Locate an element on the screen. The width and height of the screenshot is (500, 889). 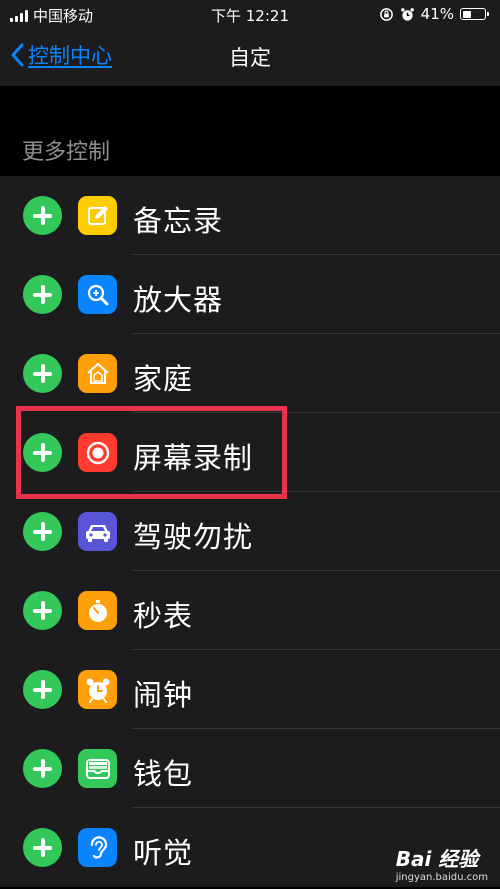
list-item-label: 家庭 is located at coordinates (163, 379).